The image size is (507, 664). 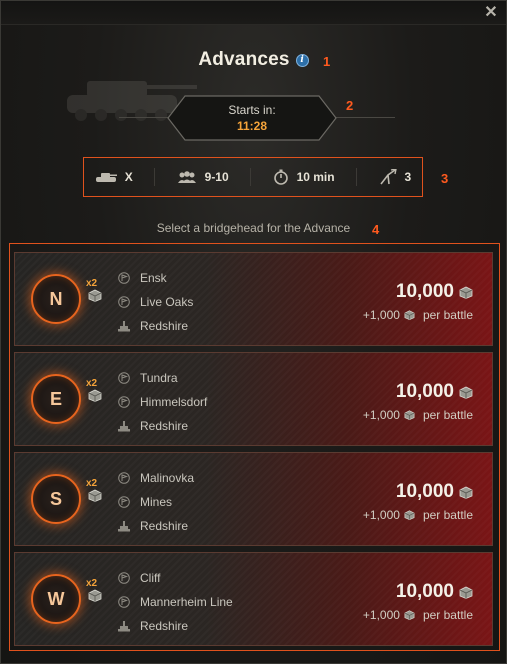 What do you see at coordinates (66, 599) in the screenshot?
I see `direction-emblem: W` at bounding box center [66, 599].